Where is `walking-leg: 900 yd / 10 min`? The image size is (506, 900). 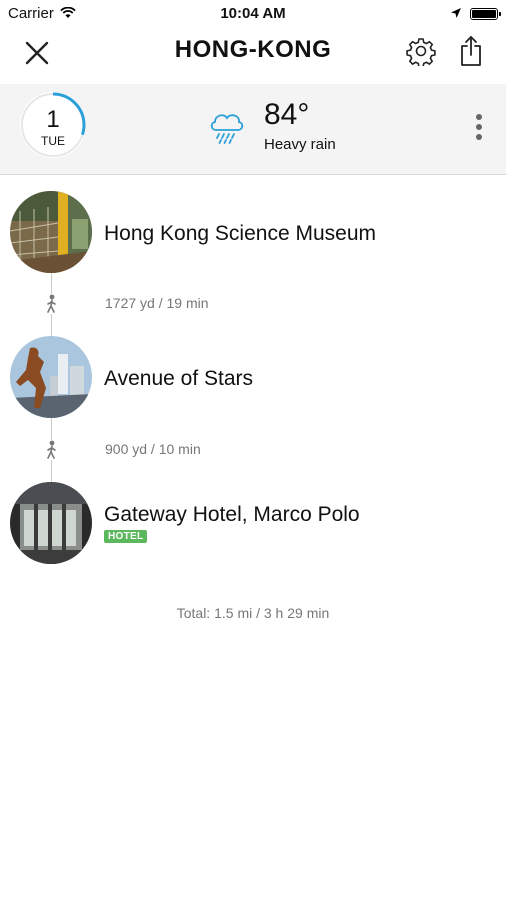 walking-leg: 900 yd / 10 min is located at coordinates (253, 450).